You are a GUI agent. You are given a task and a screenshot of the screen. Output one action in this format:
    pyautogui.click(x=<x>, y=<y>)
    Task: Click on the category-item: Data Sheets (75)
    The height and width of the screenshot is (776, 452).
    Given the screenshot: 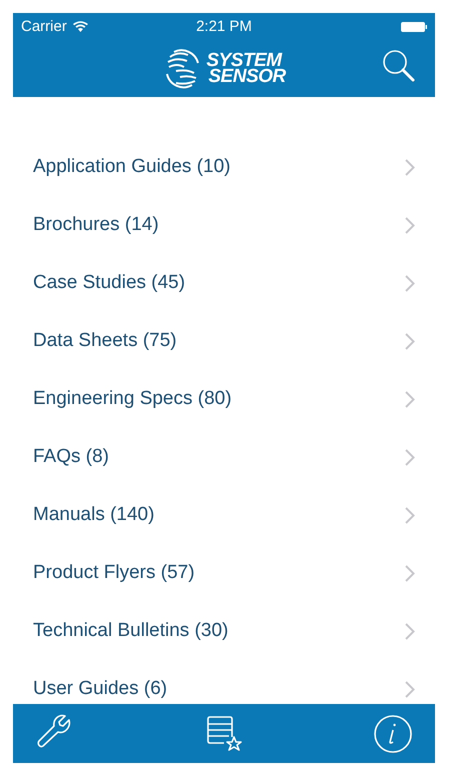 What is the action you would take?
    pyautogui.click(x=219, y=341)
    